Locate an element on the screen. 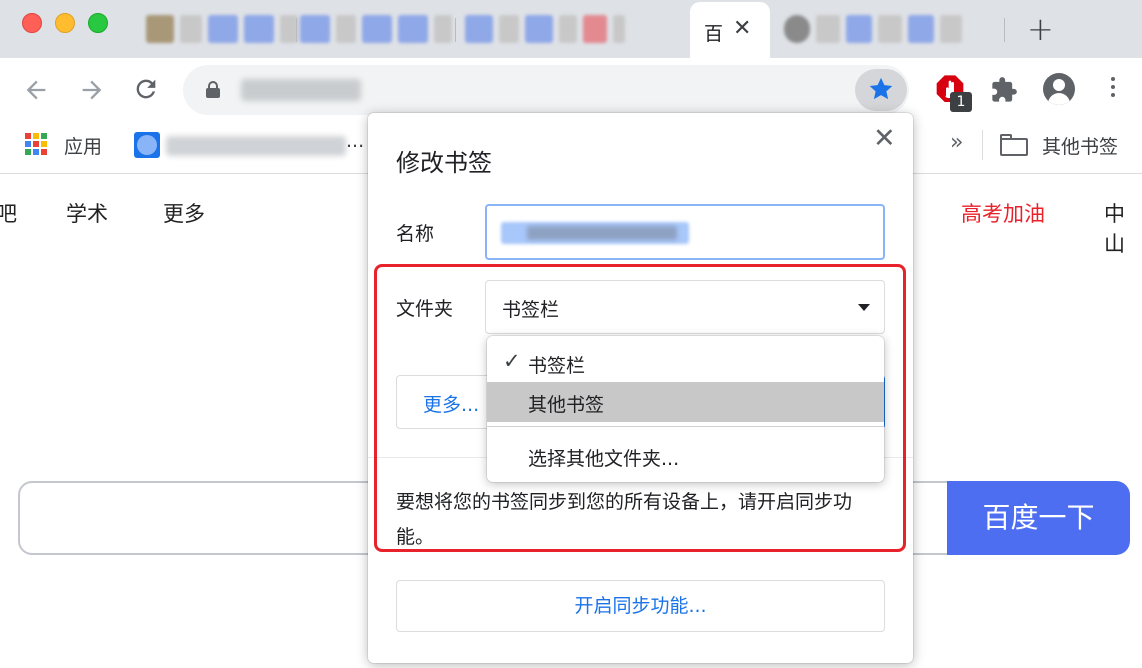 Image resolution: width=1142 pixels, height=668 pixels. new-tab-button: + is located at coordinates (1040, 29).